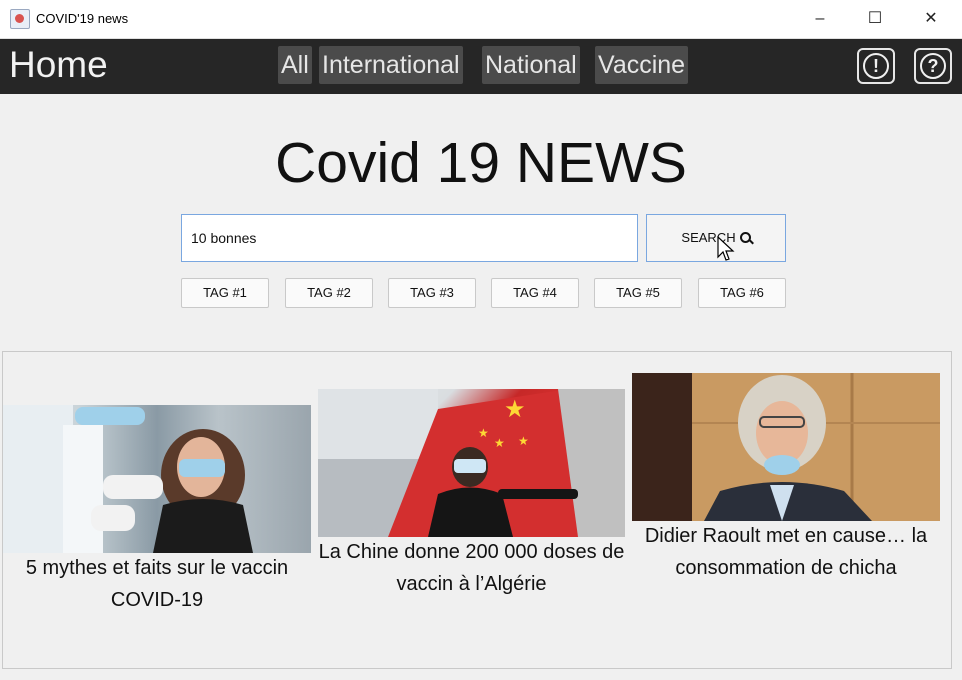 The width and height of the screenshot is (962, 680). What do you see at coordinates (726, 248) in the screenshot?
I see `mouse-cursor-icon` at bounding box center [726, 248].